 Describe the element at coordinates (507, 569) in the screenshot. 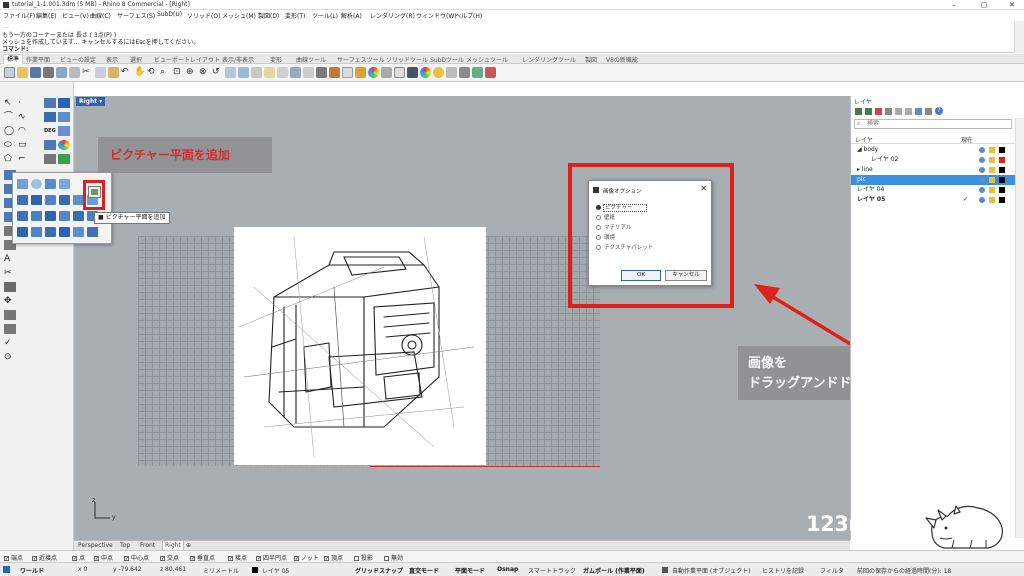

I see `status-osnap: Osnap` at that location.